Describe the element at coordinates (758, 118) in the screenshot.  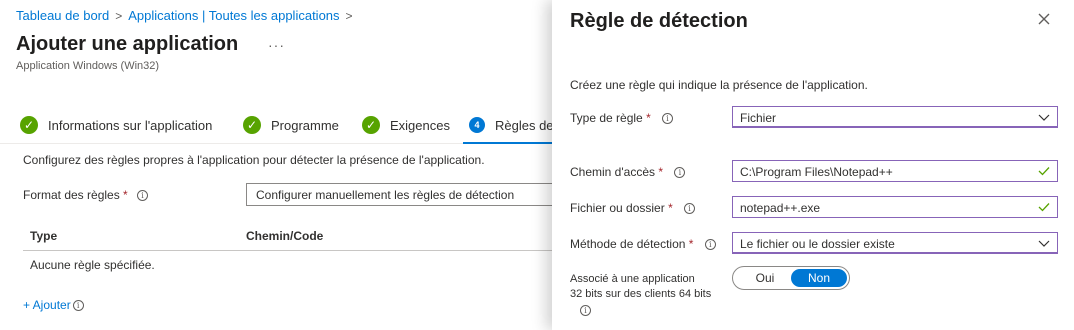
I see `rule-type-value: Fichier` at that location.